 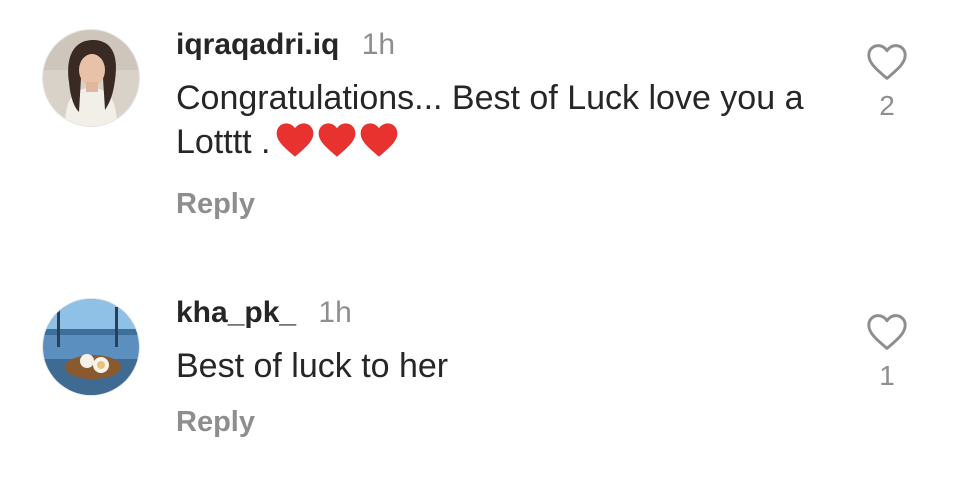 I want to click on like-column: 1, so click(x=887, y=352).